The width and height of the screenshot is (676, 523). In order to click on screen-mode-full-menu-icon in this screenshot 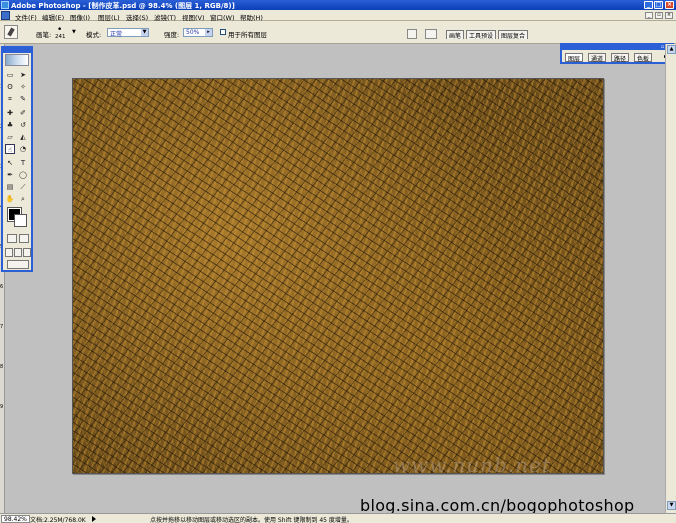, I will do `click(18, 252)`.